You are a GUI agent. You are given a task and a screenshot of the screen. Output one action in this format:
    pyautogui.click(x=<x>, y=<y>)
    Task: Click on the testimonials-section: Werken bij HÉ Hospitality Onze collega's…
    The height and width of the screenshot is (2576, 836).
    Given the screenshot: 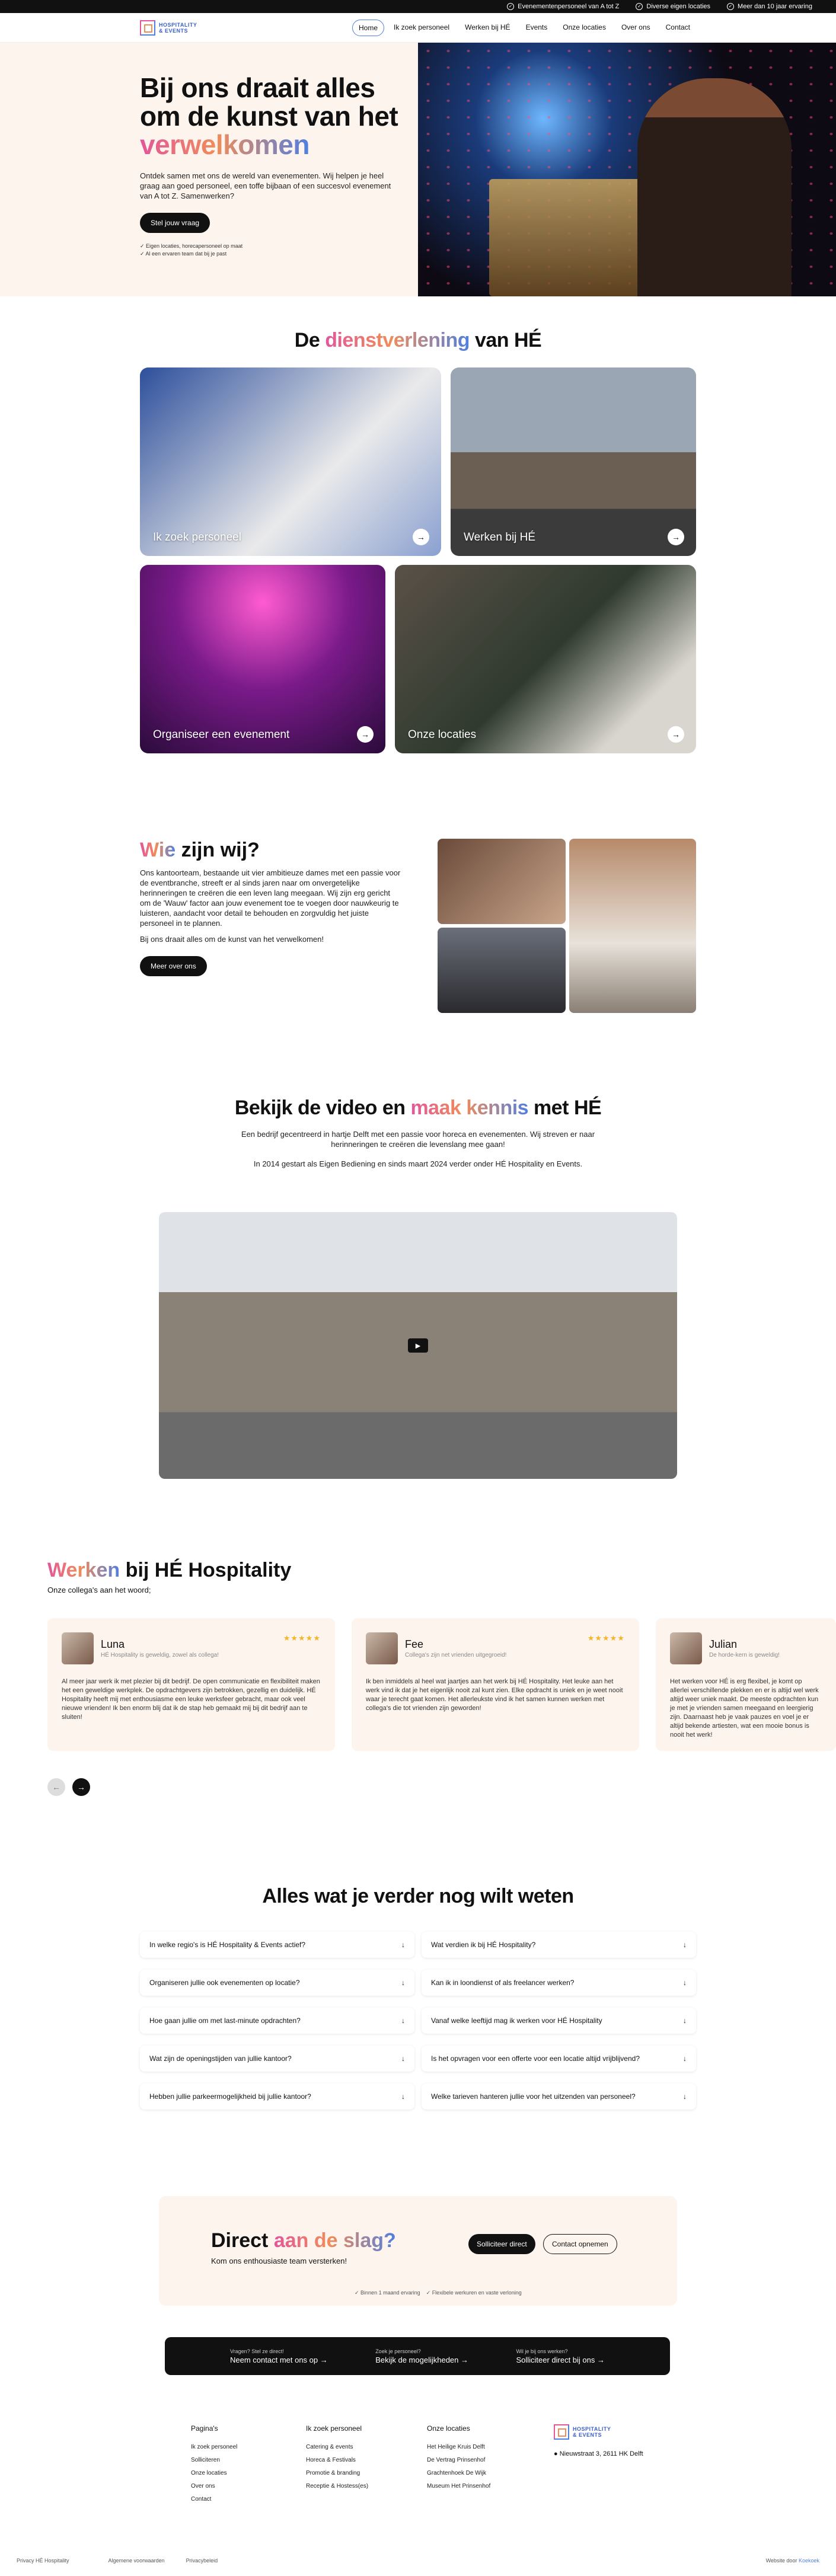 What is the action you would take?
    pyautogui.click(x=441, y=1656)
    